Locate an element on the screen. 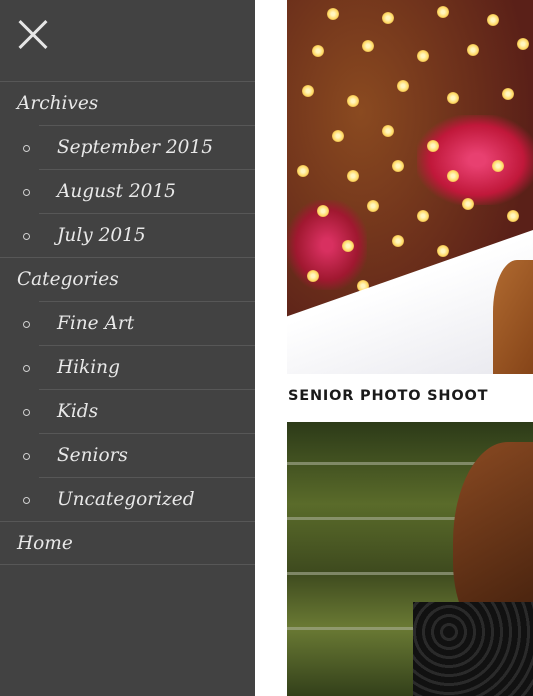  close-icon is located at coordinates (33, 35).